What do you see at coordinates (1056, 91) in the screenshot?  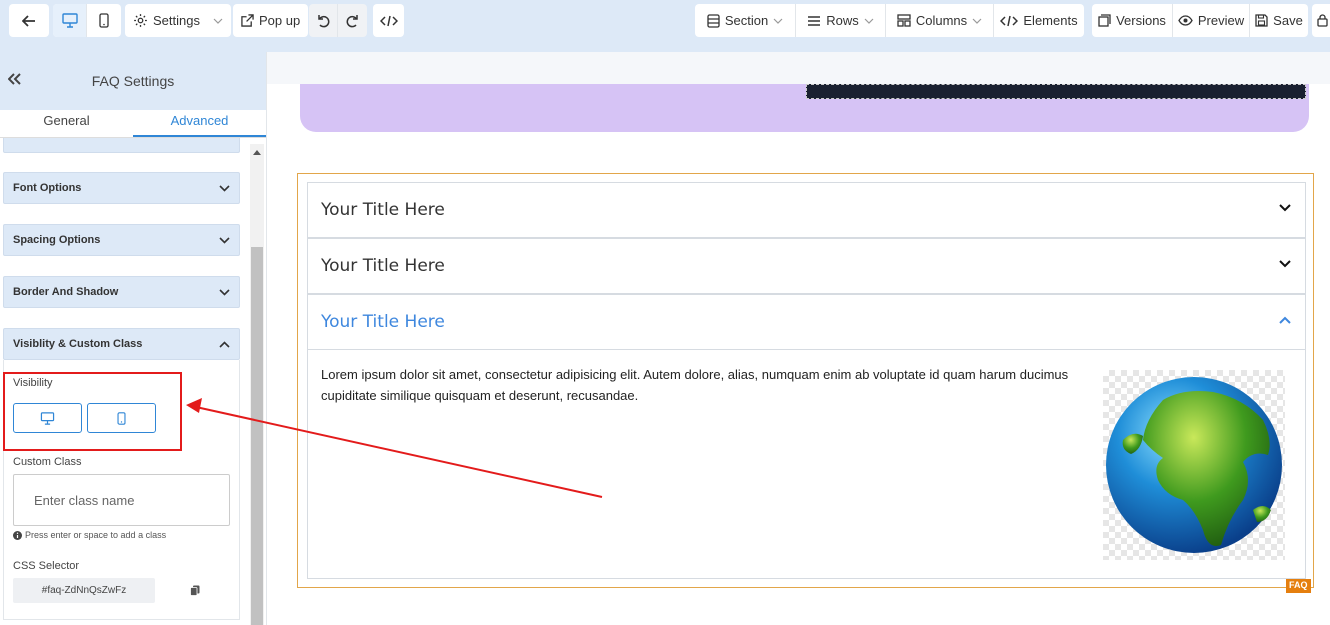 I see `hero-image` at bounding box center [1056, 91].